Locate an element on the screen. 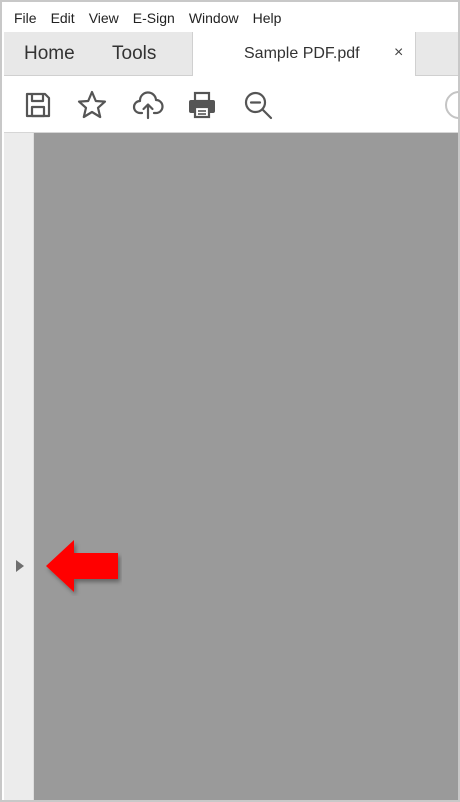 The width and height of the screenshot is (460, 802). menu-window: Window is located at coordinates (214, 18).